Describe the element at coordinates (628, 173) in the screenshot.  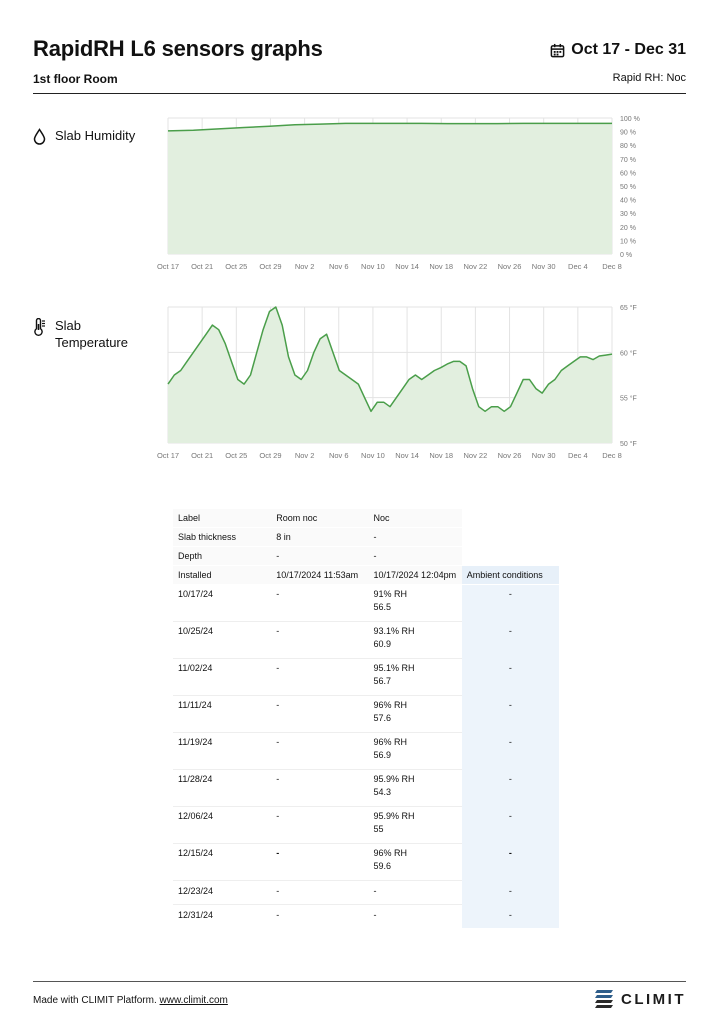
I see `humidity-y-tick-label: 60 %` at that location.